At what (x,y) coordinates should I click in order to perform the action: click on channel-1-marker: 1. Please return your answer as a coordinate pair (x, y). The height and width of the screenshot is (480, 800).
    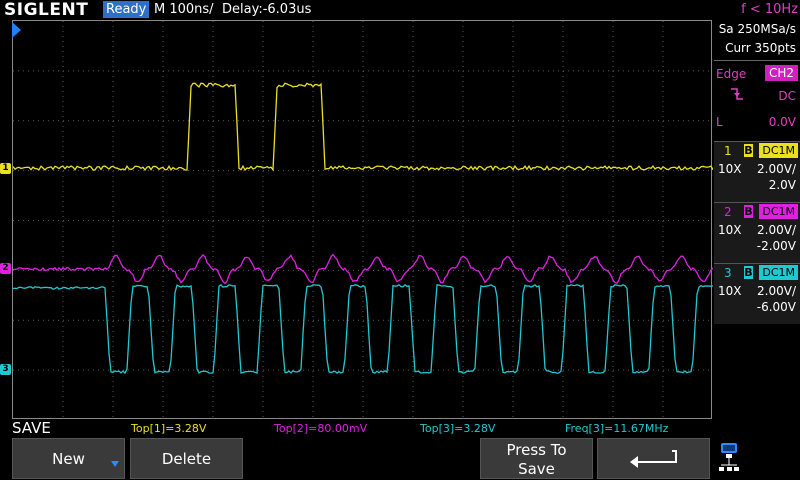
    Looking at the image, I should click on (5, 168).